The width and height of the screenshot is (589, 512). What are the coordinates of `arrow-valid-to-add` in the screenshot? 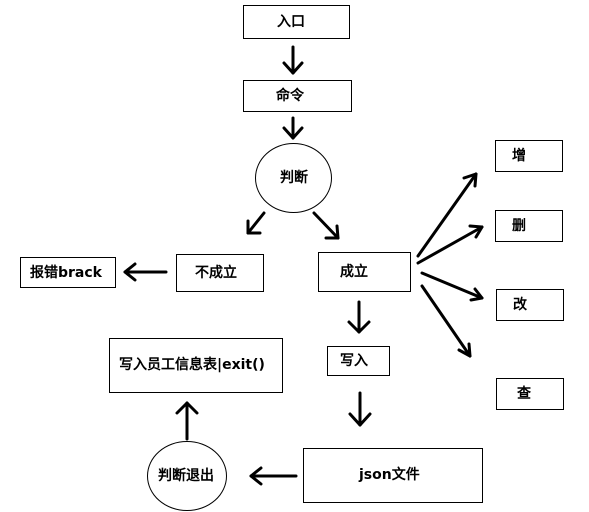 It's located at (447, 215).